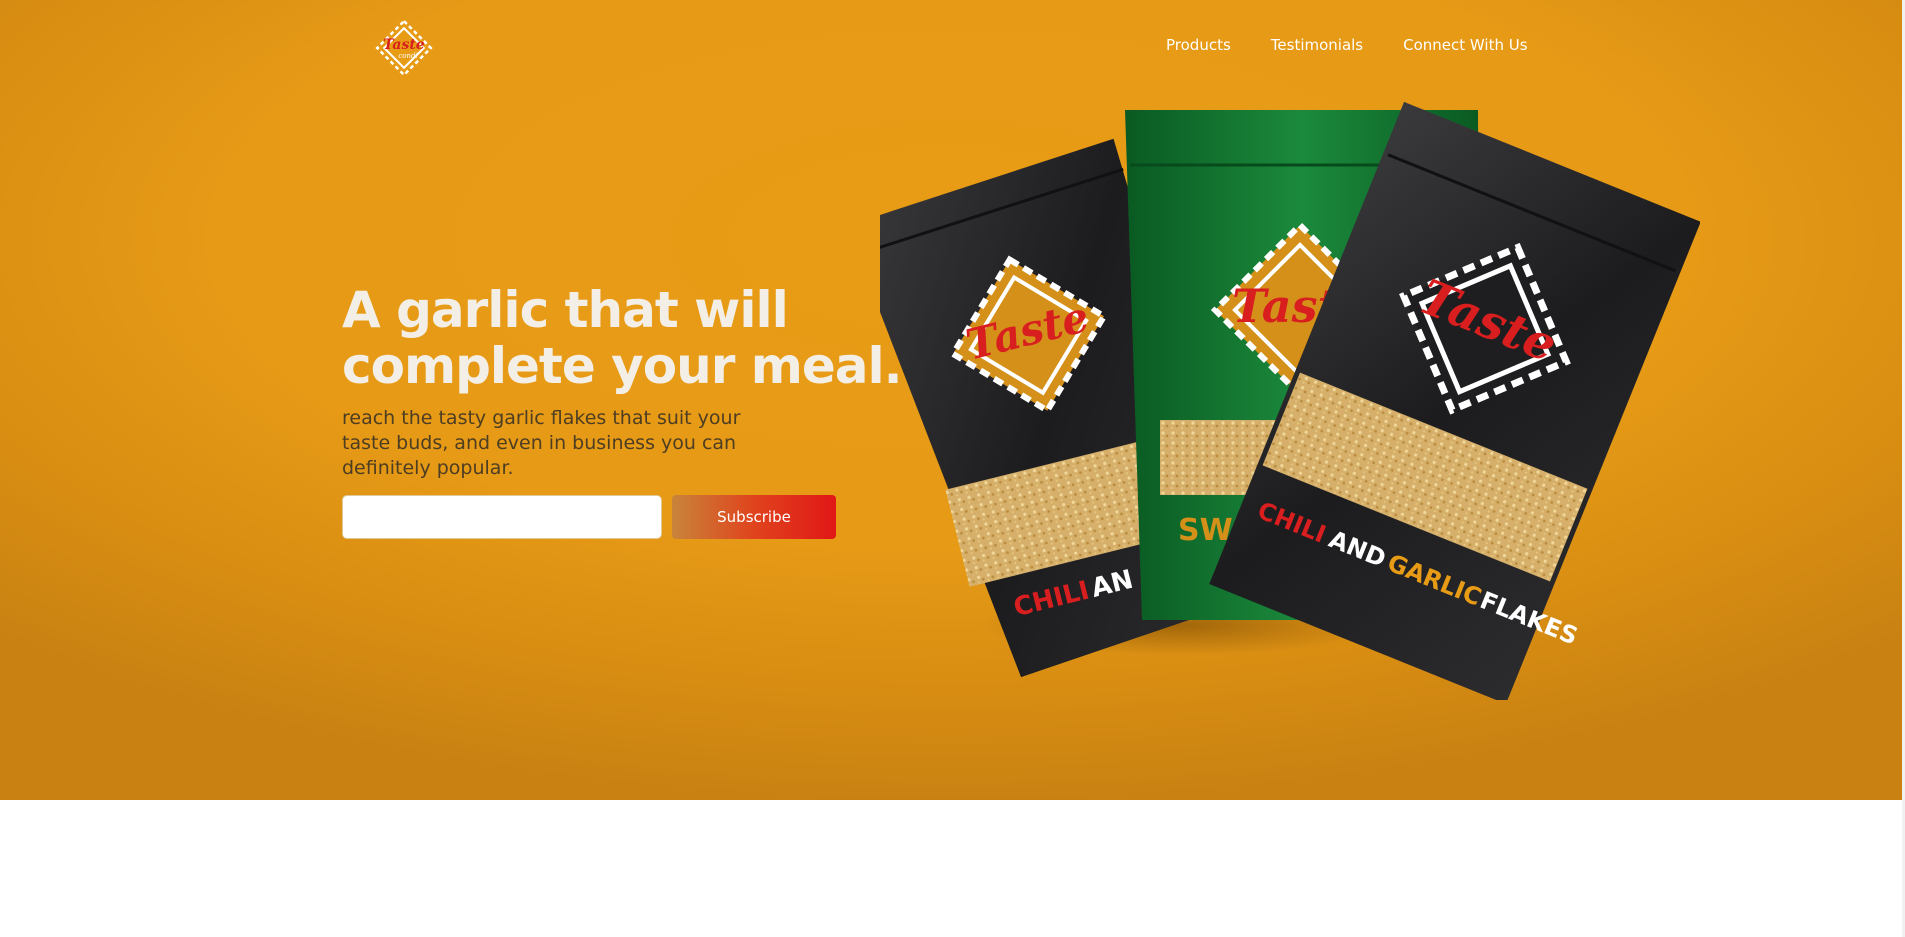  I want to click on logo-text-sub: condi, so click(407, 56).